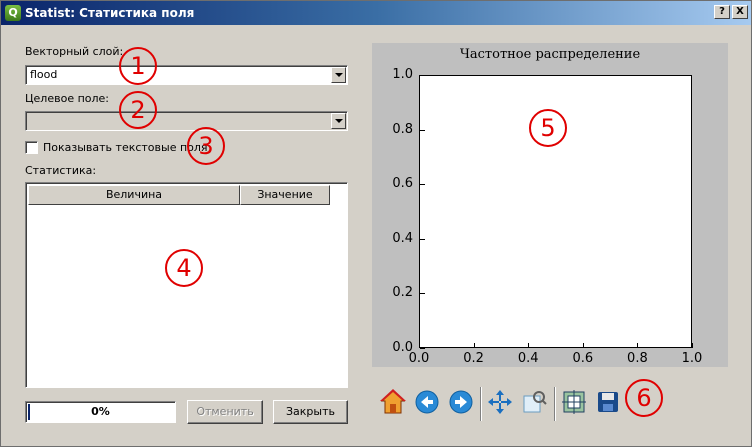 The width and height of the screenshot is (752, 447). I want to click on column-header-quantity: Величина, so click(134, 195).